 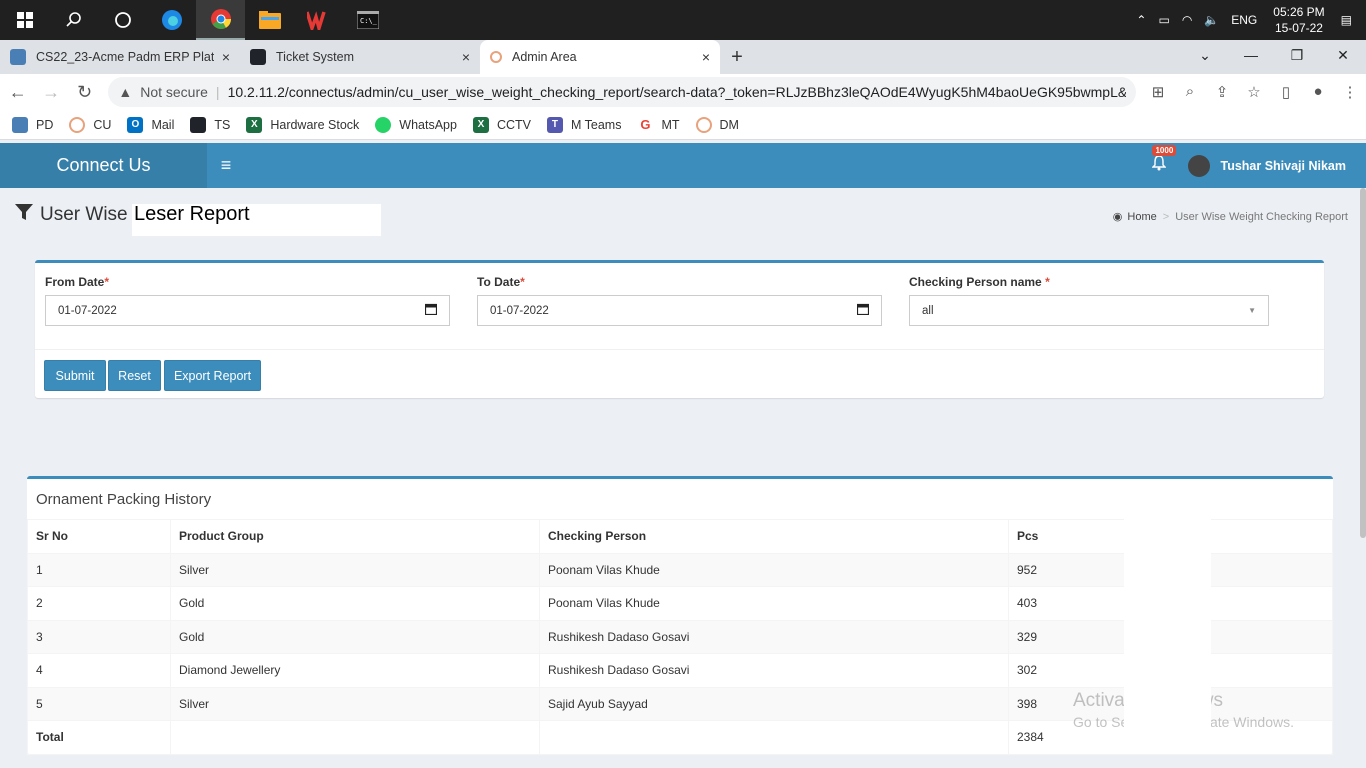 What do you see at coordinates (501, 124) in the screenshot?
I see `bookmark-cctv: X CCTV` at bounding box center [501, 124].